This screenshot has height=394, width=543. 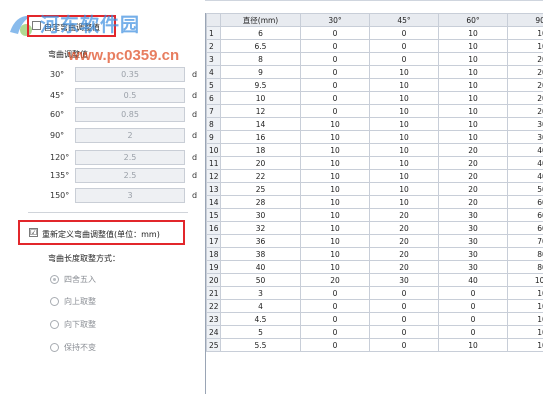 I want to click on radio-selected-icon, so click(x=54, y=279).